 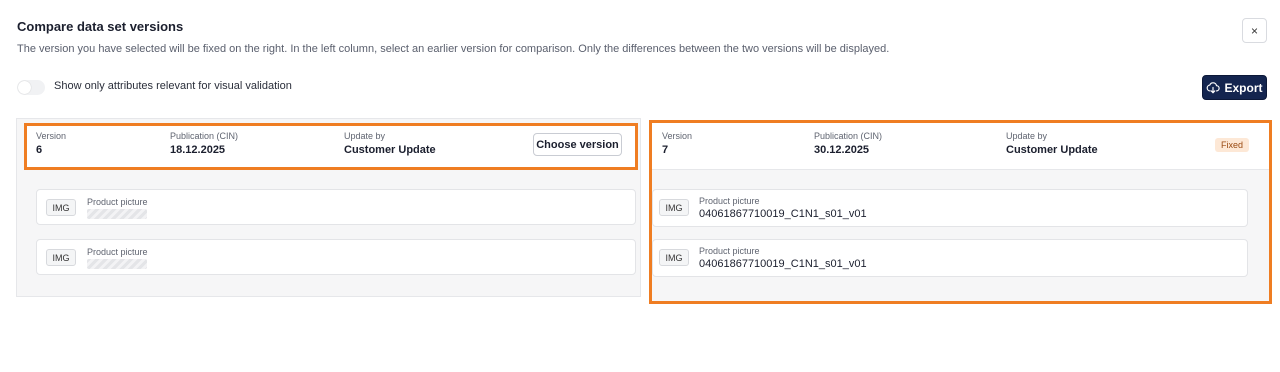 What do you see at coordinates (365, 136) in the screenshot?
I see `left-update-label: Update by` at bounding box center [365, 136].